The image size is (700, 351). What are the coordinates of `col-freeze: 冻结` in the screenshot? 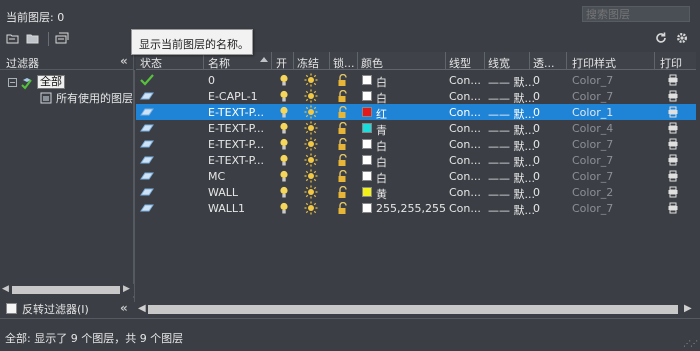 It's located at (308, 63).